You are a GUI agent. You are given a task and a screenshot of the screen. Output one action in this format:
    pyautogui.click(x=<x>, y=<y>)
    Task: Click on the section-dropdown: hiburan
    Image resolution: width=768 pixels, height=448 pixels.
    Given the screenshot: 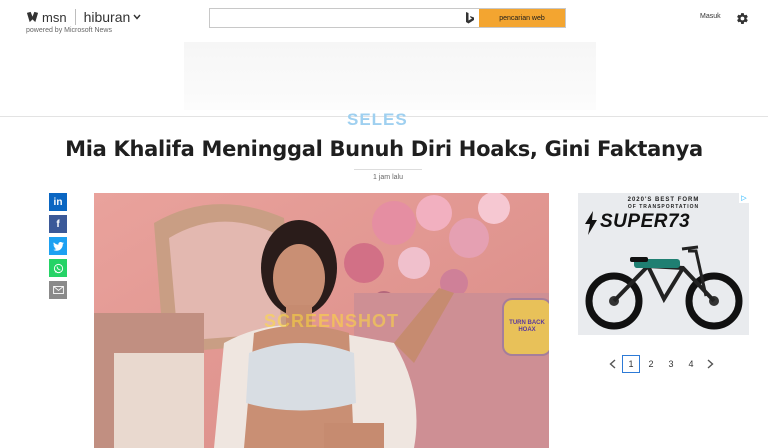 What is the action you would take?
    pyautogui.click(x=113, y=17)
    